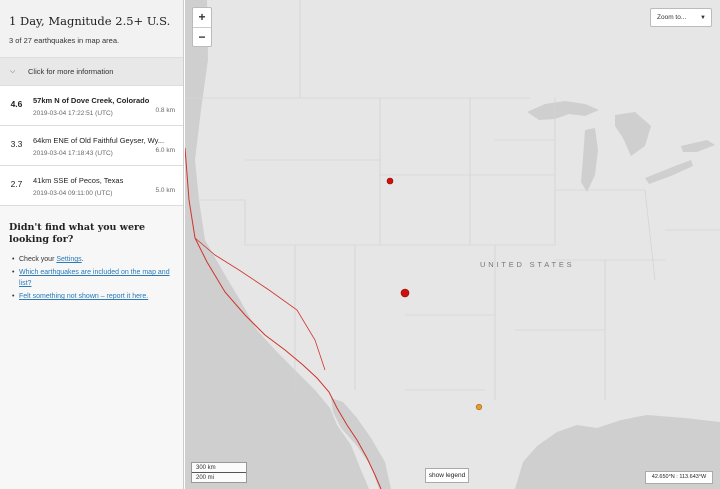 The width and height of the screenshot is (720, 489). What do you see at coordinates (633, 134) in the screenshot?
I see `lake-huron` at bounding box center [633, 134].